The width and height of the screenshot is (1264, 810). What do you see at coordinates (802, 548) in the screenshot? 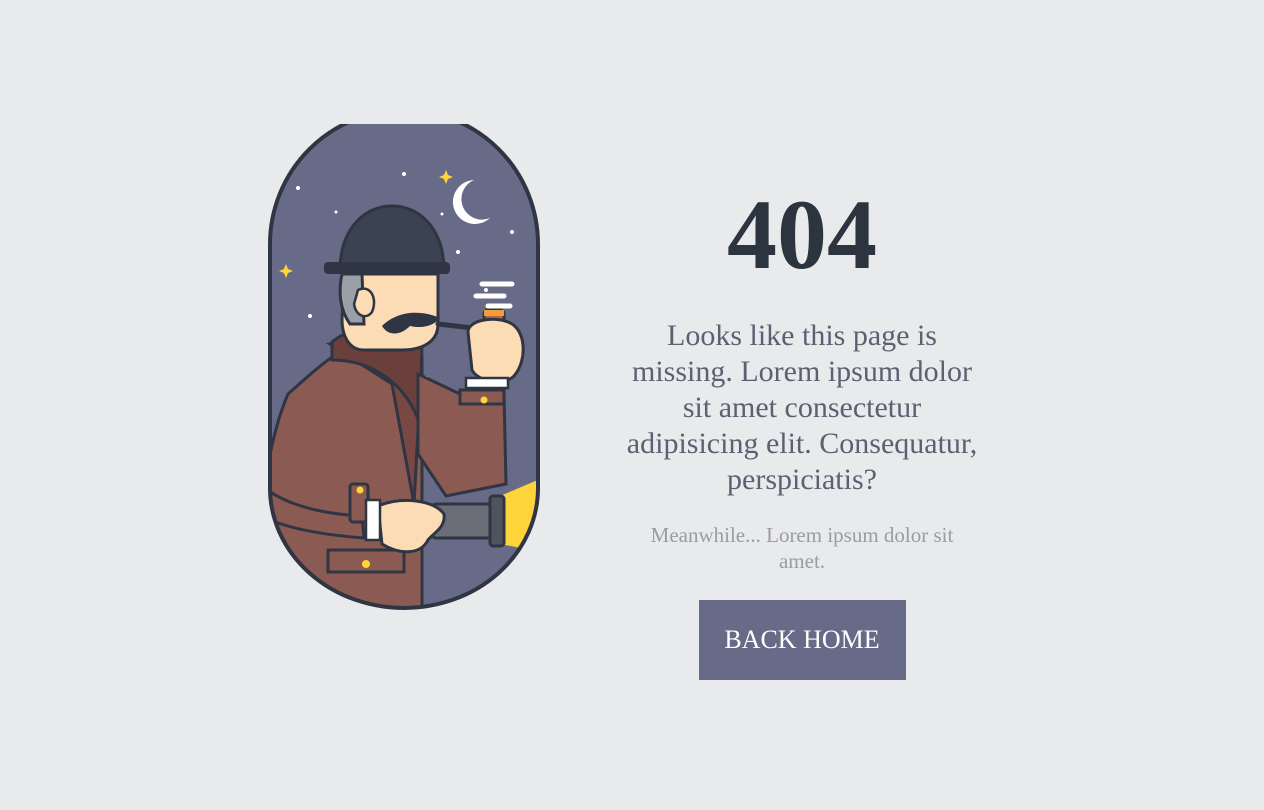
I see `error-sub-message: Meanwhile... Lorem ipsum dolor sit amet.` at bounding box center [802, 548].